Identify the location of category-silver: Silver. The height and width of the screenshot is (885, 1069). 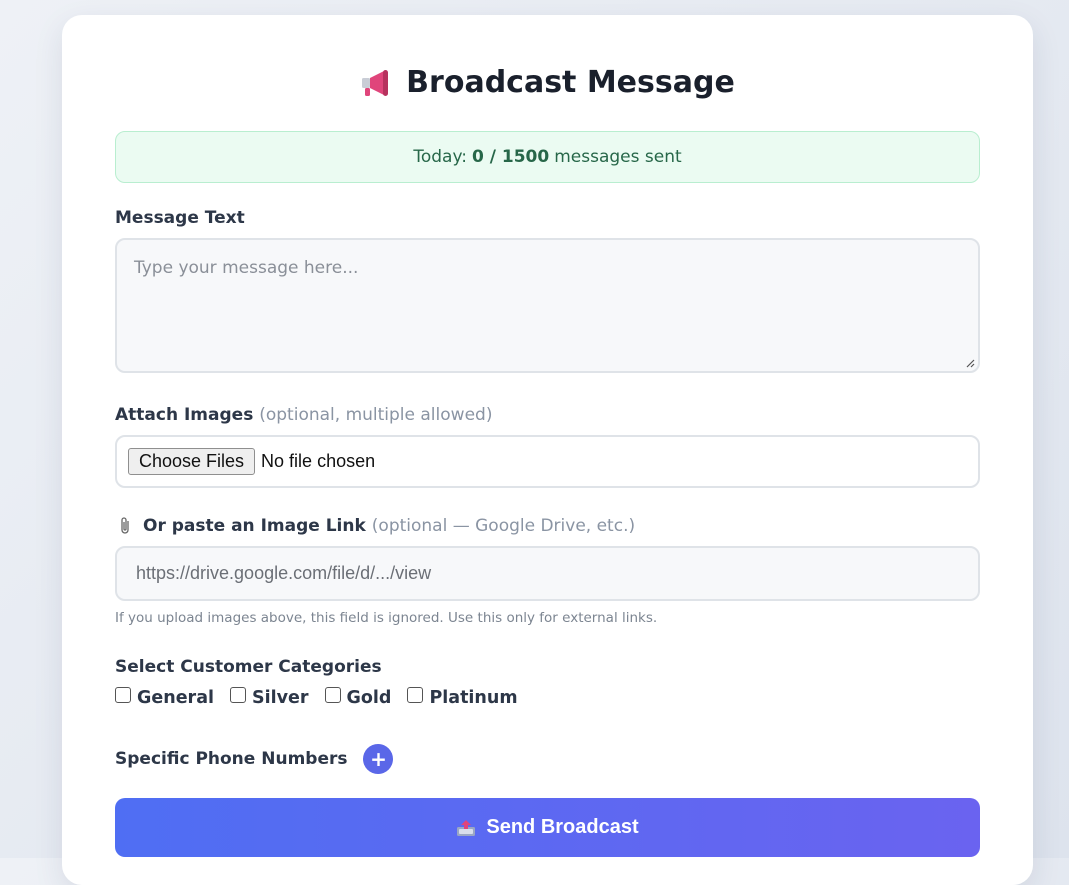
(269, 697).